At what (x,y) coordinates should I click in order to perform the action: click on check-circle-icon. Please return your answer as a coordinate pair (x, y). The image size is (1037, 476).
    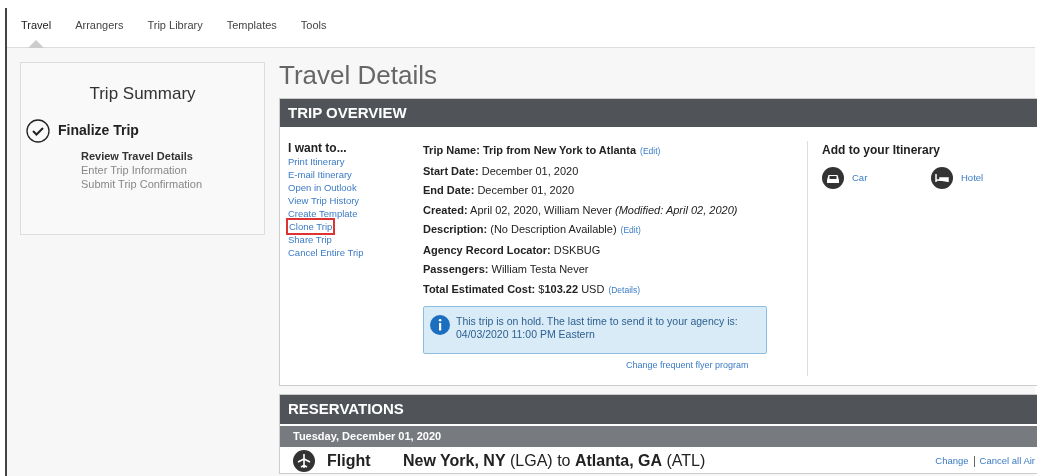
    Looking at the image, I should click on (38, 130).